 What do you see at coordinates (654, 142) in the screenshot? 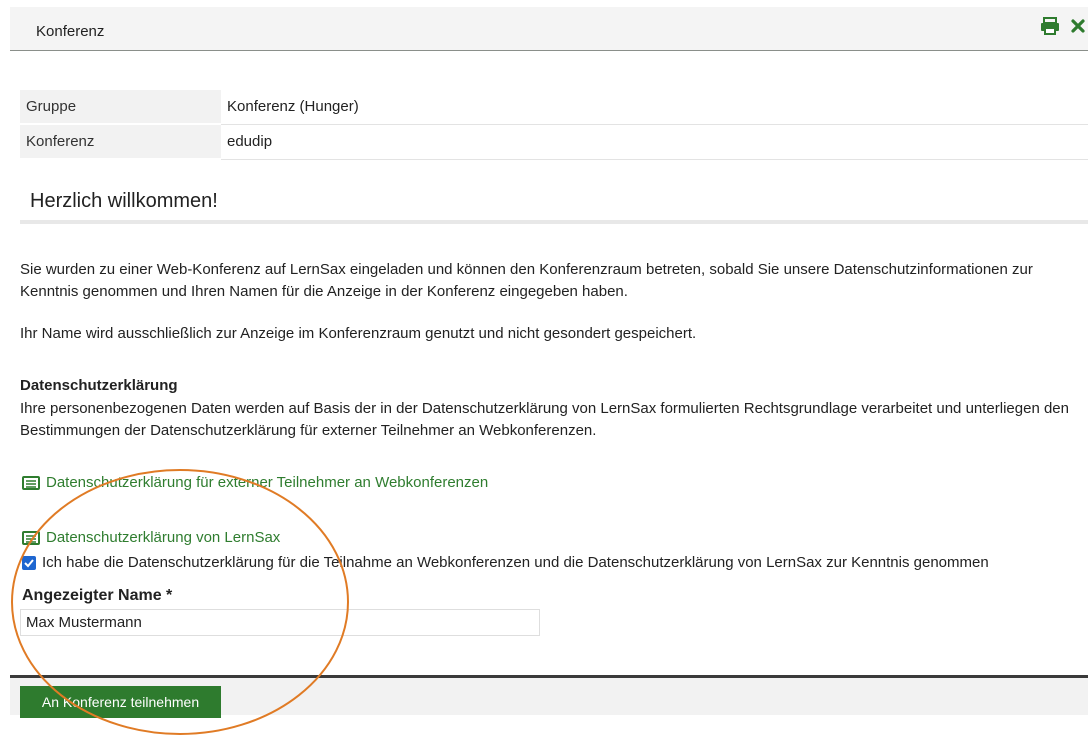
I see `info-value: edudip` at bounding box center [654, 142].